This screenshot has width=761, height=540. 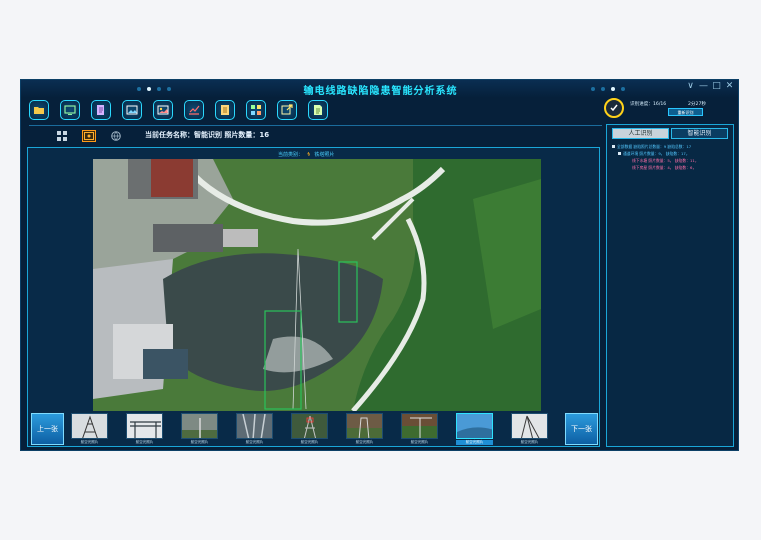 I want to click on lightning-icon: ϟ, so click(x=309, y=155).